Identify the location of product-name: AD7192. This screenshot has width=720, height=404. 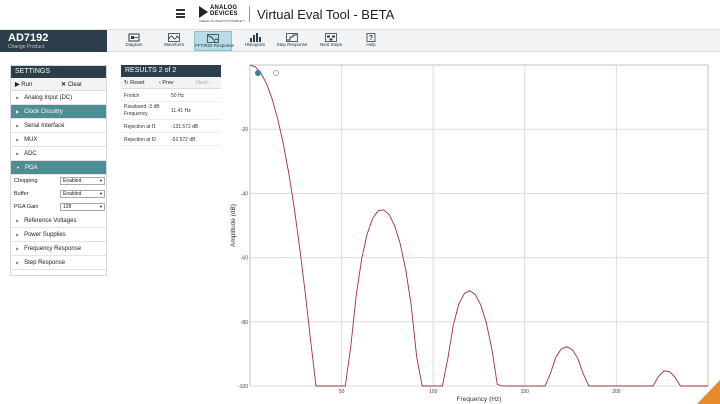
(28, 38).